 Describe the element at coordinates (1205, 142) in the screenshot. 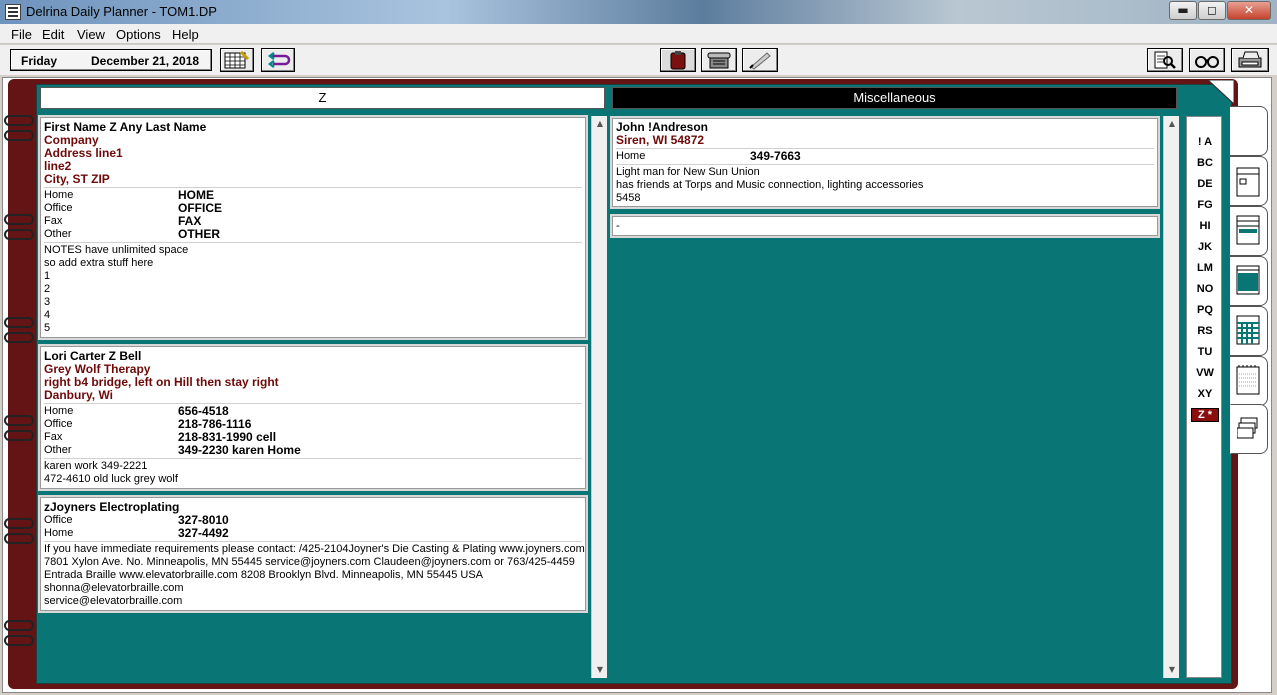

I see `tab-a: ! A` at that location.